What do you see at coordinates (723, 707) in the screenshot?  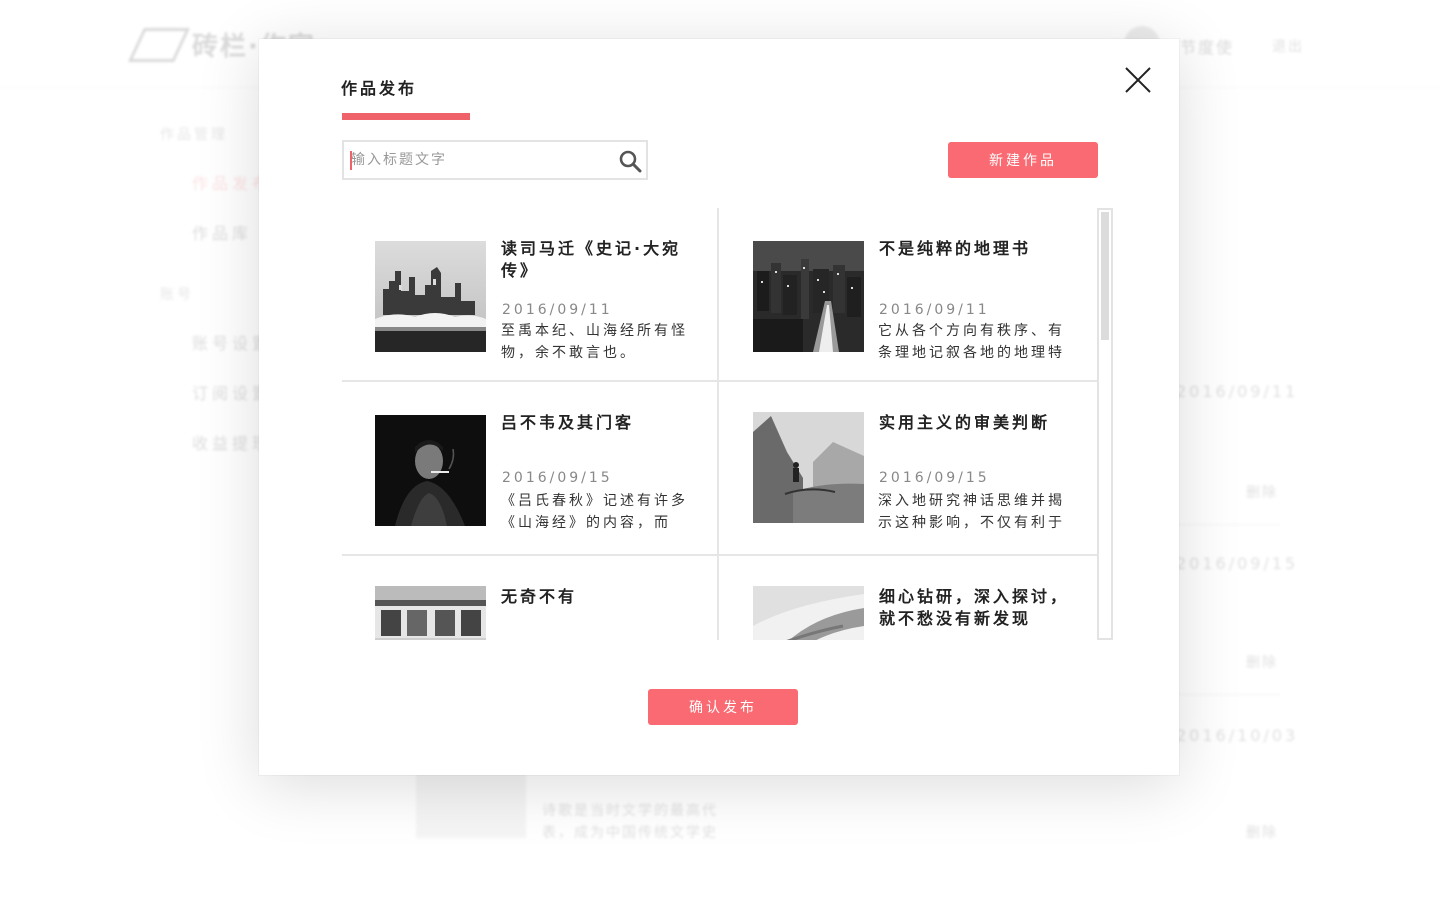 I see `confirm-publish-button: 确认发布` at bounding box center [723, 707].